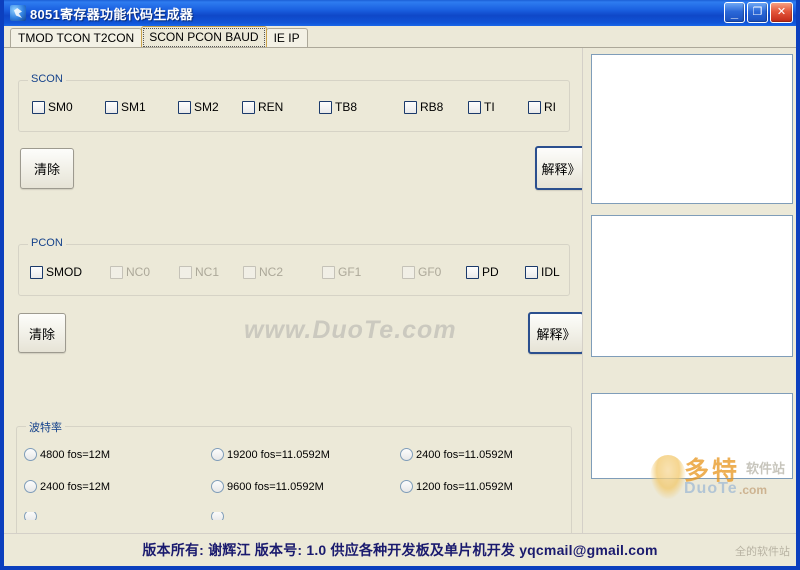 The width and height of the screenshot is (800, 570). What do you see at coordinates (542, 107) in the screenshot?
I see `checkbox-ri: RI` at bounding box center [542, 107].